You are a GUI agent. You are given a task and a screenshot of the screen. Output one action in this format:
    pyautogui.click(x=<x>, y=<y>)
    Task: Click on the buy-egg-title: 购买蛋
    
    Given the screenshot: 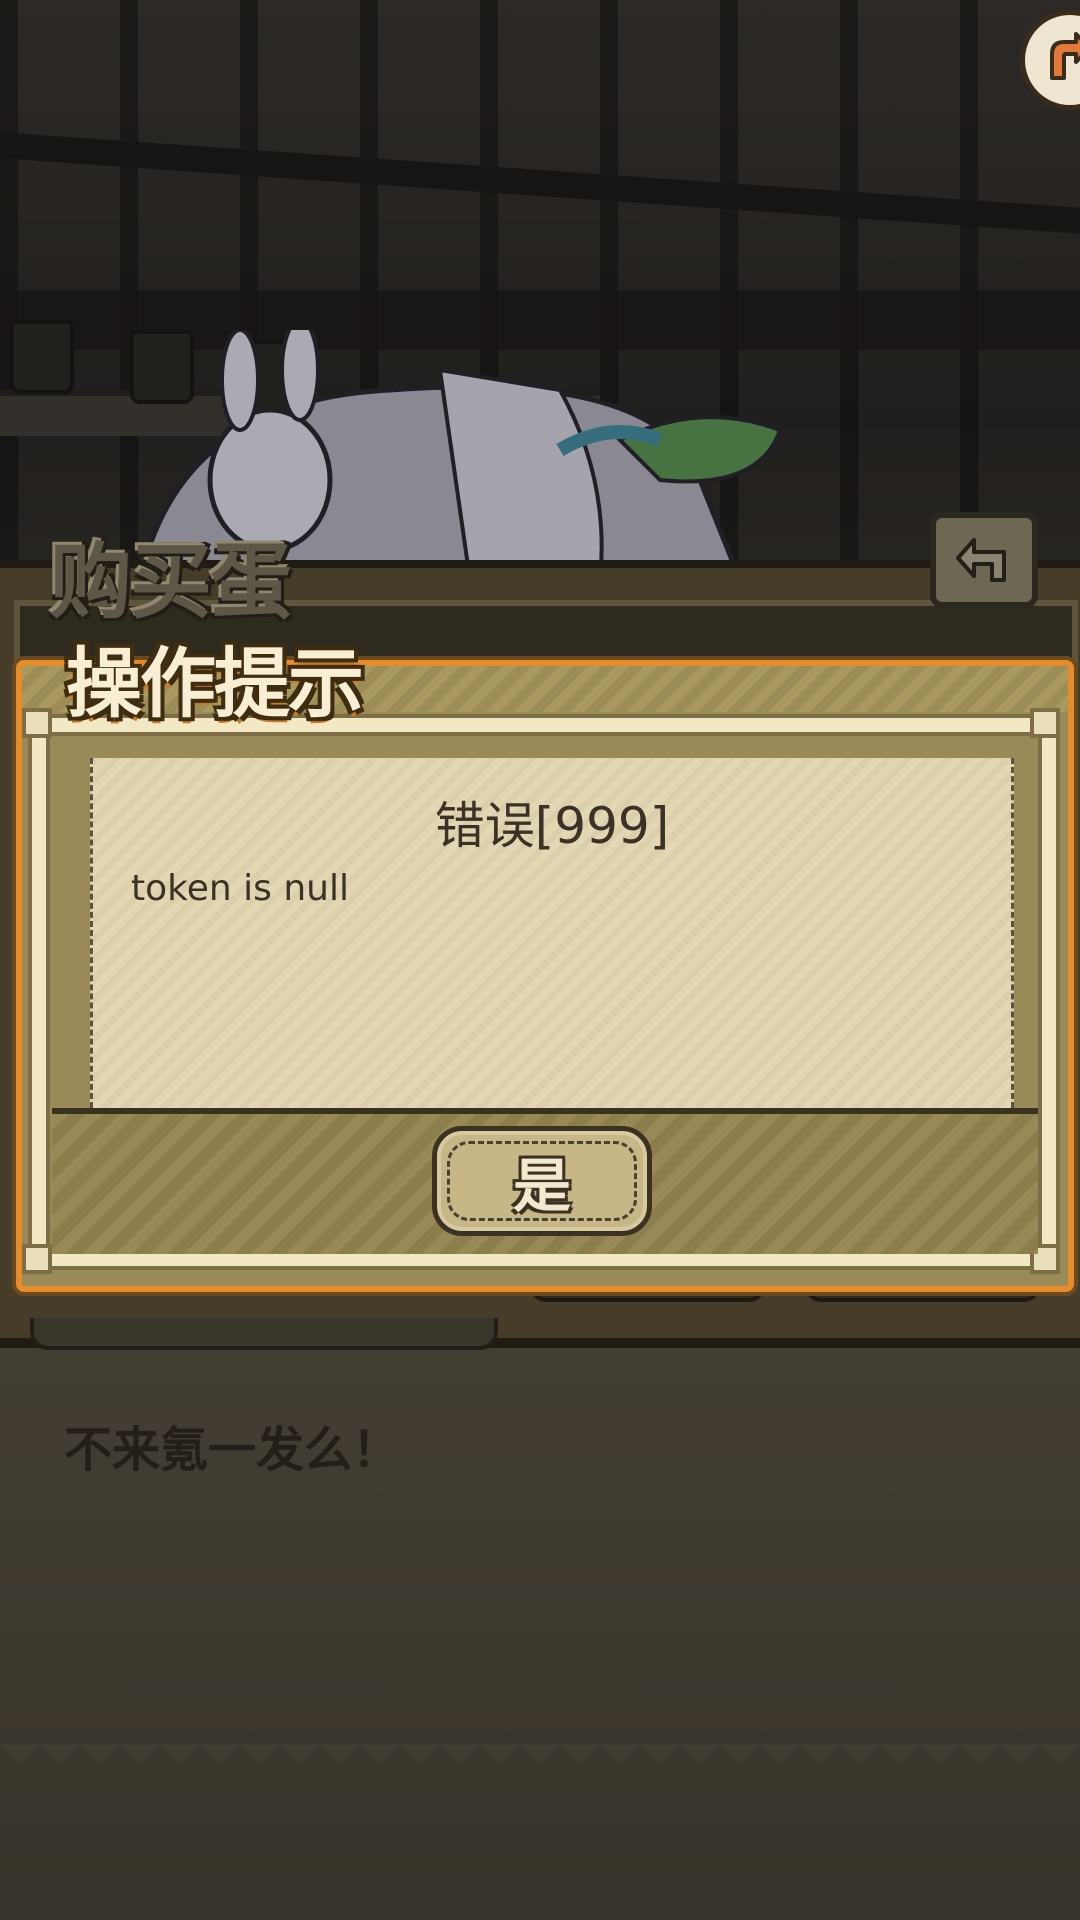 What is the action you would take?
    pyautogui.click(x=171, y=582)
    